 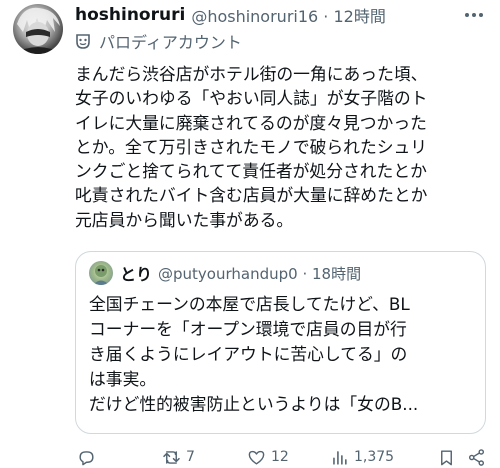 I want to click on quoted-line: は事実。, so click(x=123, y=379).